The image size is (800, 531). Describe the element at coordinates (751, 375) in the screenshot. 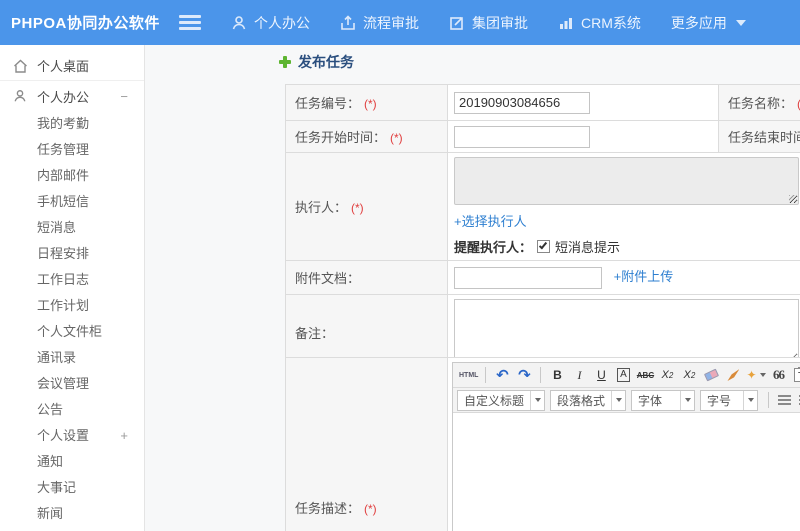

I see `wand-icon: ✦` at that location.